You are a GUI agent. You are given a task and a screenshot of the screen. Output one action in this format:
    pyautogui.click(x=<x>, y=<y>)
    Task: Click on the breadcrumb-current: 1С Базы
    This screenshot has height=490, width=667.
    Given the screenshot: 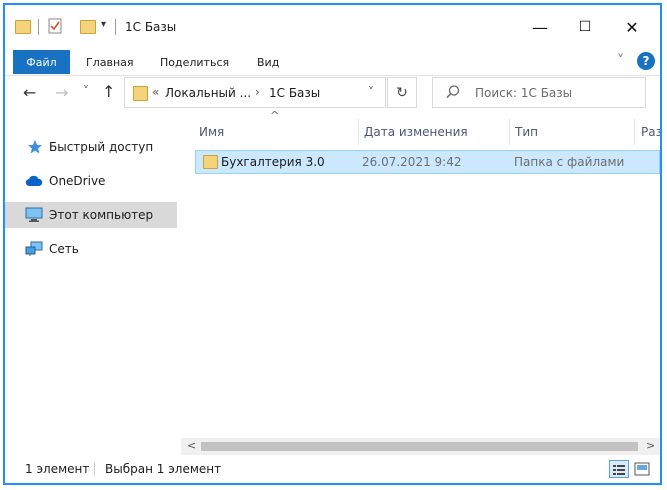 What is the action you would take?
    pyautogui.click(x=294, y=93)
    